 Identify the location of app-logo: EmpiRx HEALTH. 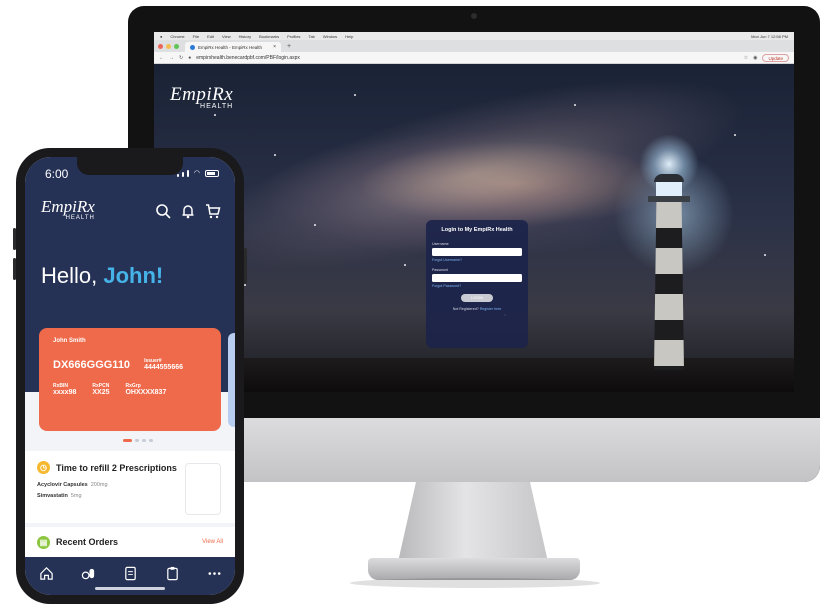
(68, 209).